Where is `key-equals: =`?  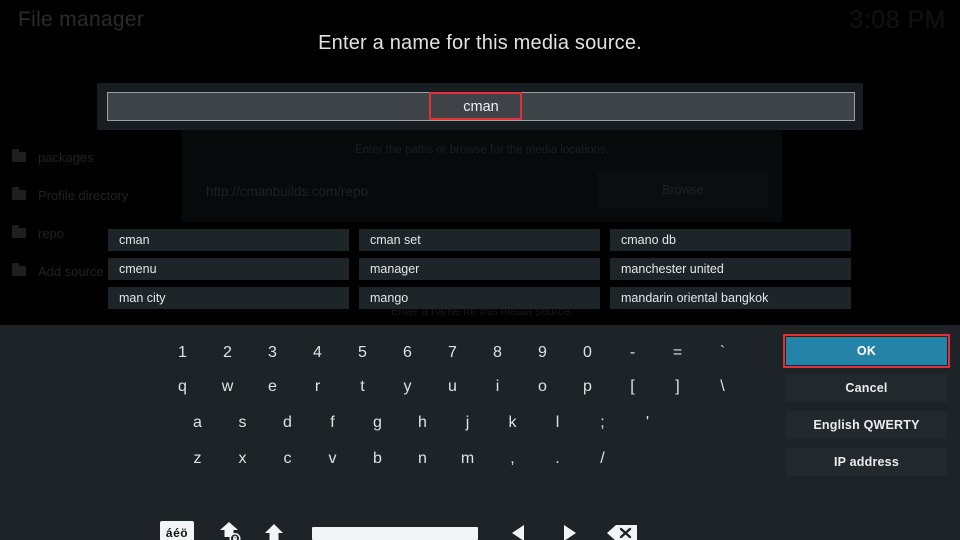 key-equals: = is located at coordinates (677, 353).